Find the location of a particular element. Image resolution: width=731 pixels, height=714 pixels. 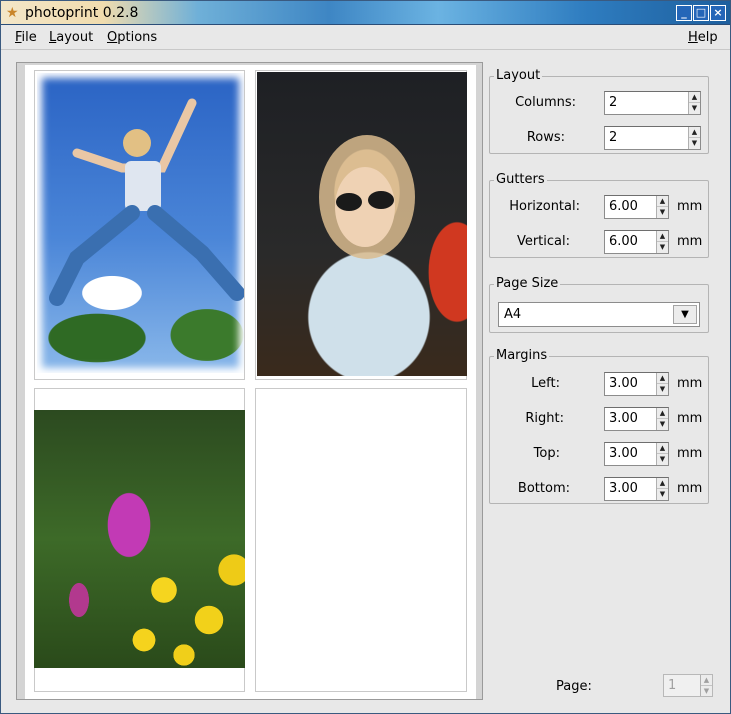

horizontal-label: Horizontal: is located at coordinates (544, 206).